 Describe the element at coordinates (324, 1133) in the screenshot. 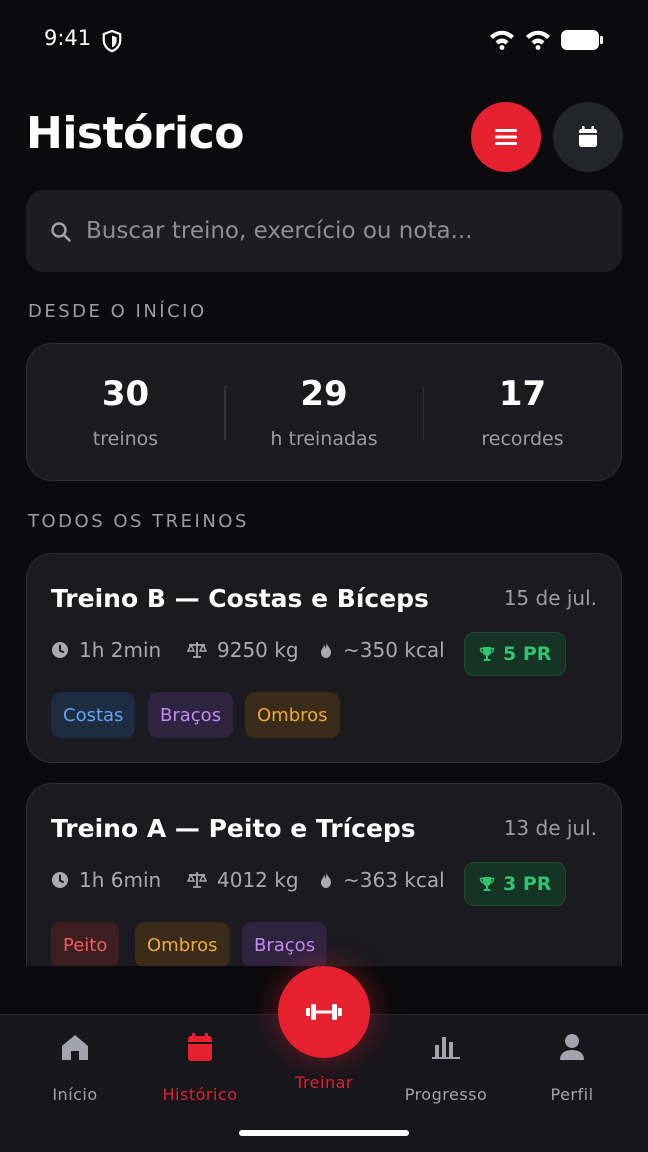

I see `home-indicator` at that location.